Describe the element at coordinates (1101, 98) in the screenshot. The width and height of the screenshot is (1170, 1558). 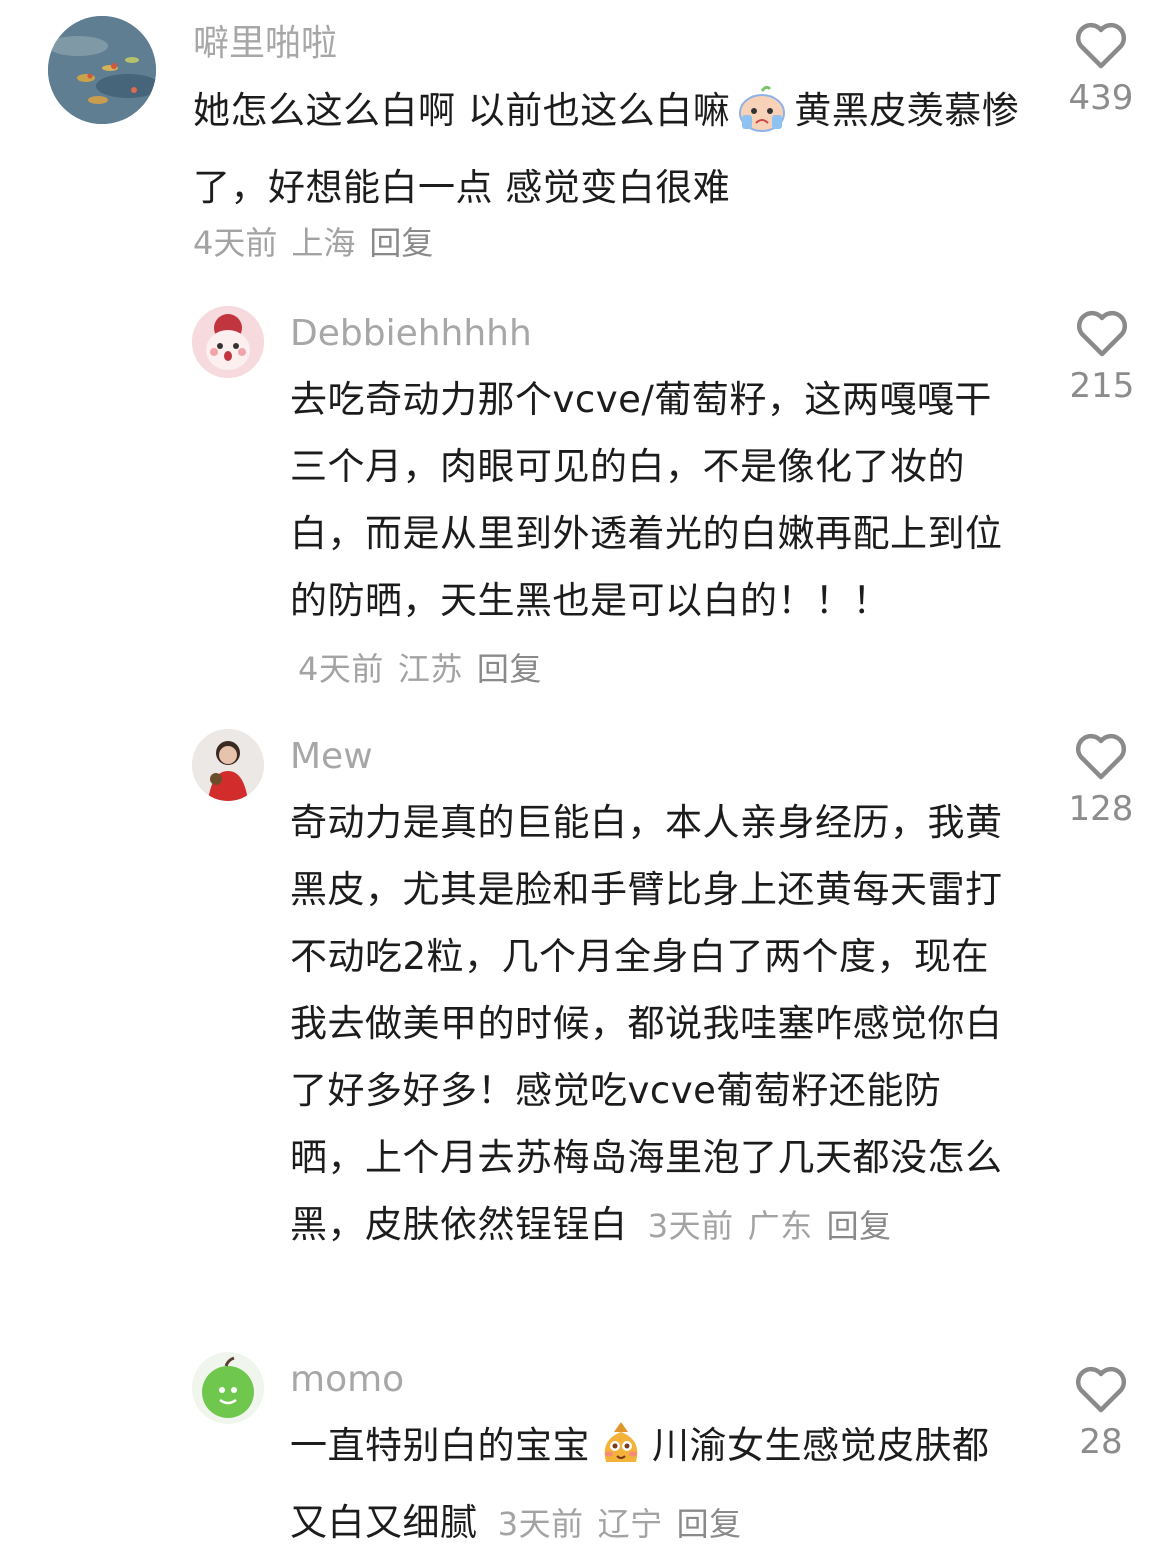
I see `like-count: 439` at that location.